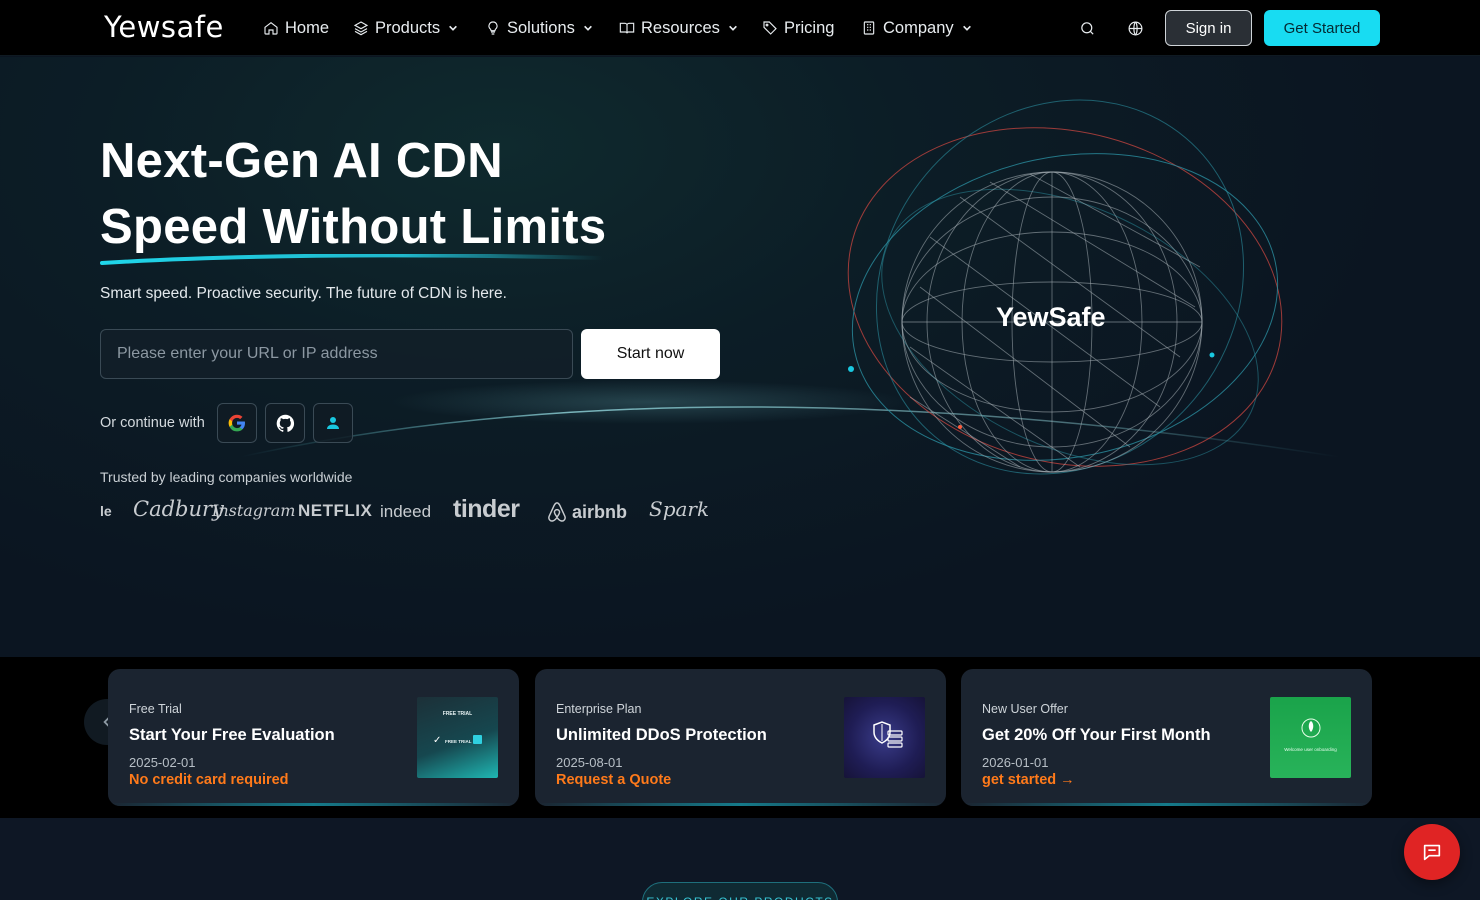  I want to click on nav-resources: Resources, so click(678, 28).